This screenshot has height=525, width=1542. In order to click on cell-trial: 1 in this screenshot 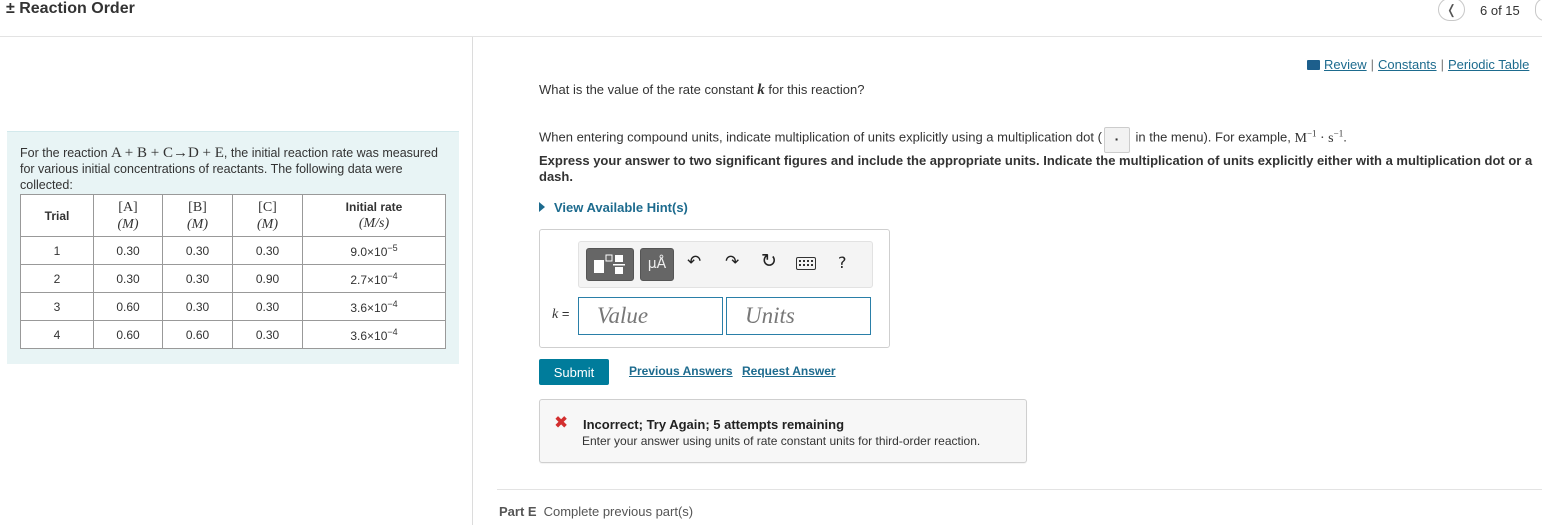, I will do `click(57, 250)`.